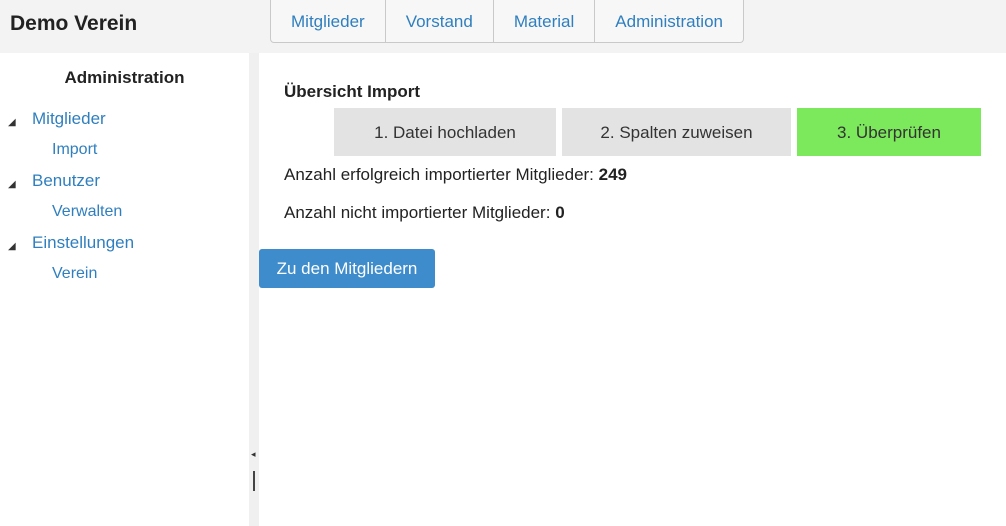  I want to click on nav-tab-material: Material, so click(545, 21).